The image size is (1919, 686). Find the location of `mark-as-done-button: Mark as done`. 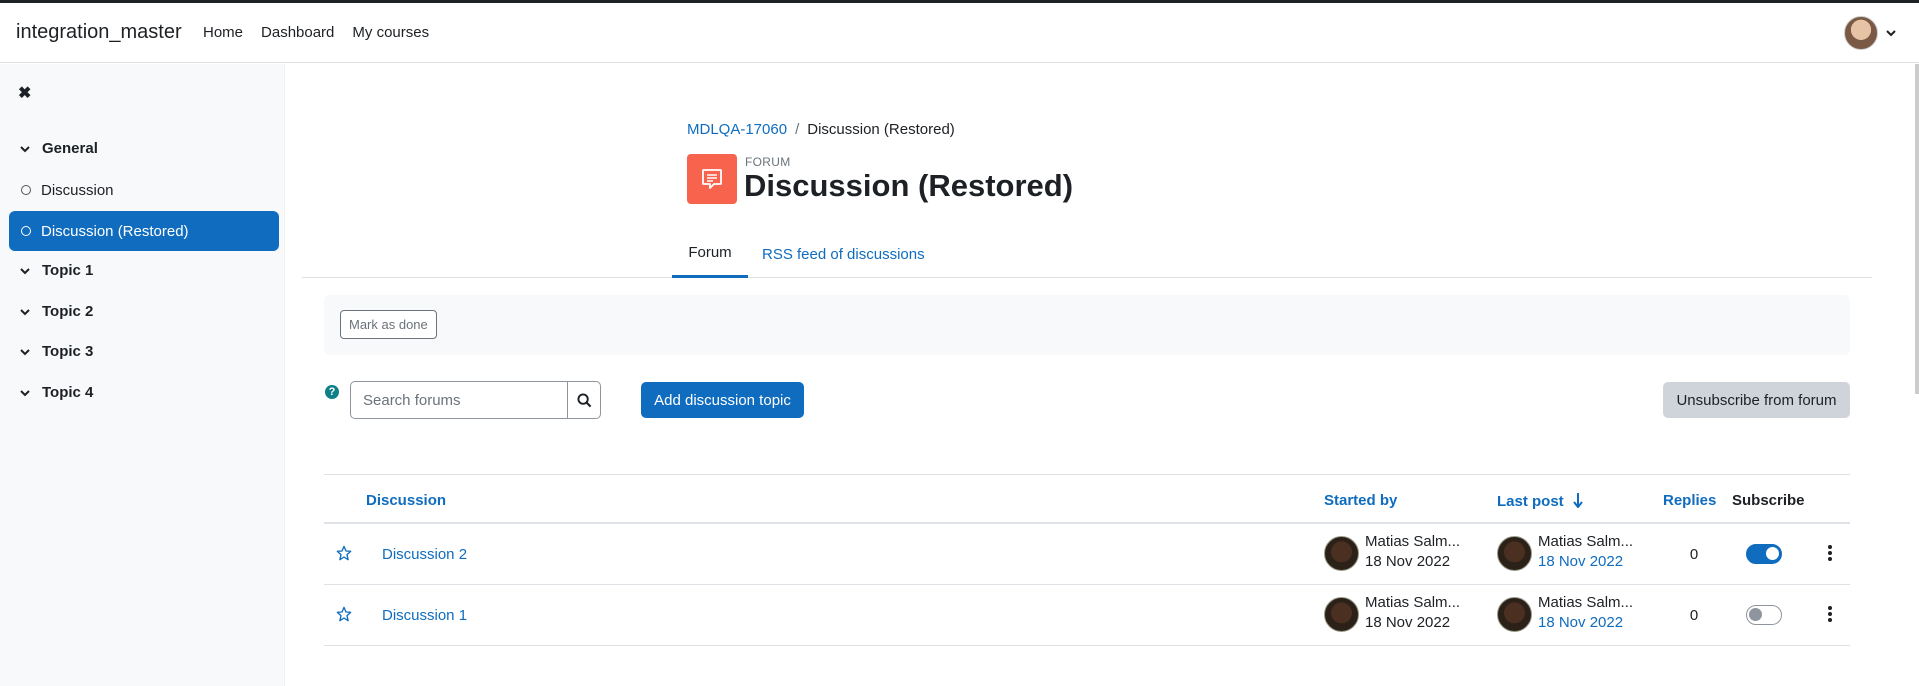

mark-as-done-button: Mark as done is located at coordinates (388, 324).